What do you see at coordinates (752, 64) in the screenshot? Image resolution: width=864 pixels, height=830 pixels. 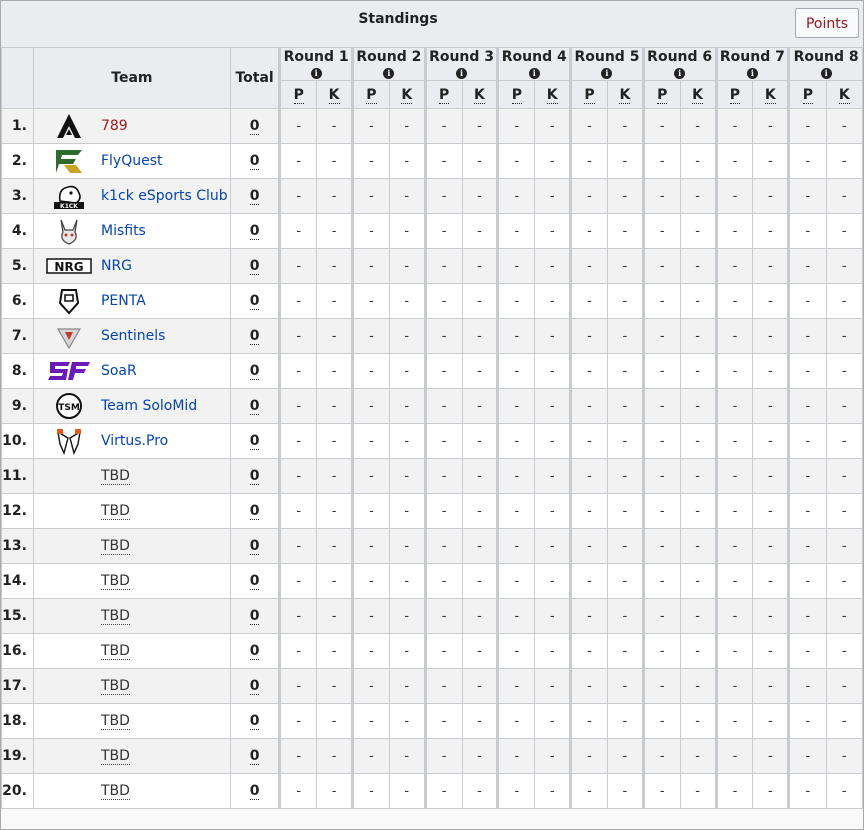 I see `round-header-7: Round 7 i` at bounding box center [752, 64].